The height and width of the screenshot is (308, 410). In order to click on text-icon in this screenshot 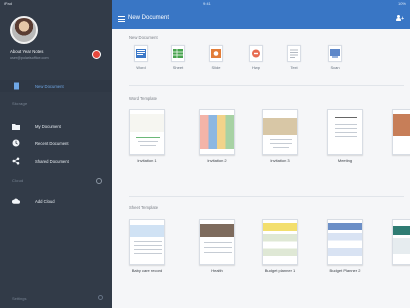, I will do `click(294, 53)`.